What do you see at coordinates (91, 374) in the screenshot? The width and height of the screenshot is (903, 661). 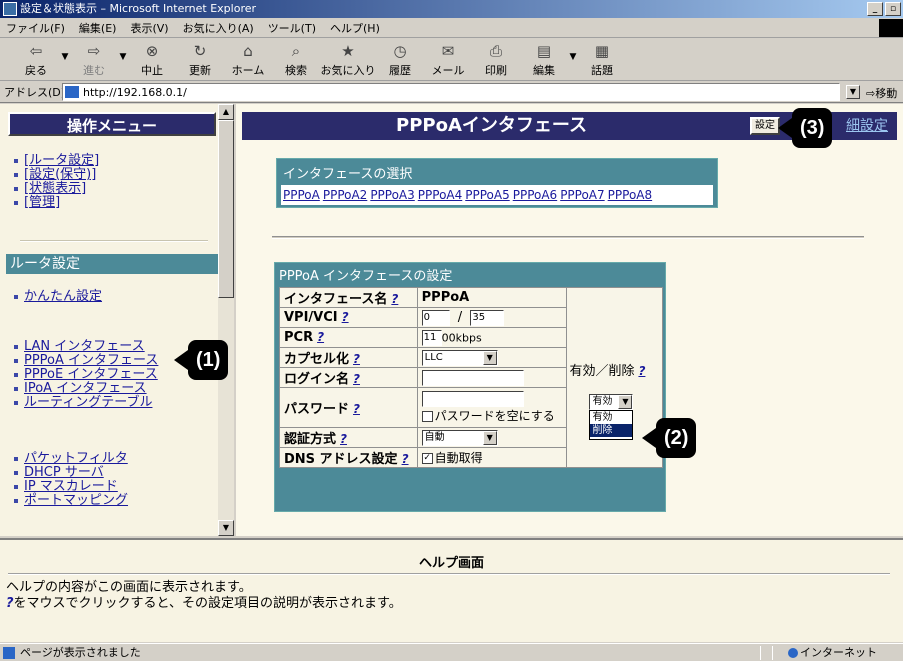 I see `link-pppoe-interface: PPPoE インタフェース` at bounding box center [91, 374].